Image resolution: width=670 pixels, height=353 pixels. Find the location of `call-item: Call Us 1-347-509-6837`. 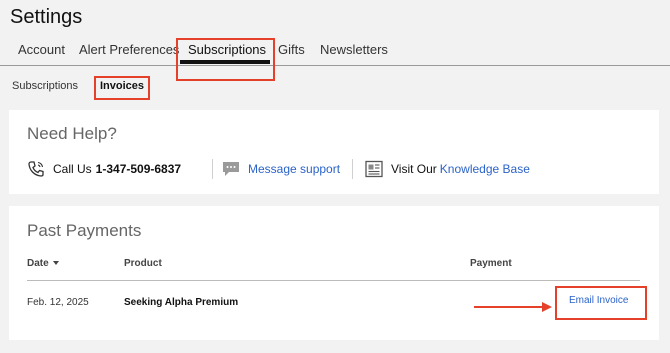

call-item: Call Us 1-347-509-6837 is located at coordinates (104, 169).